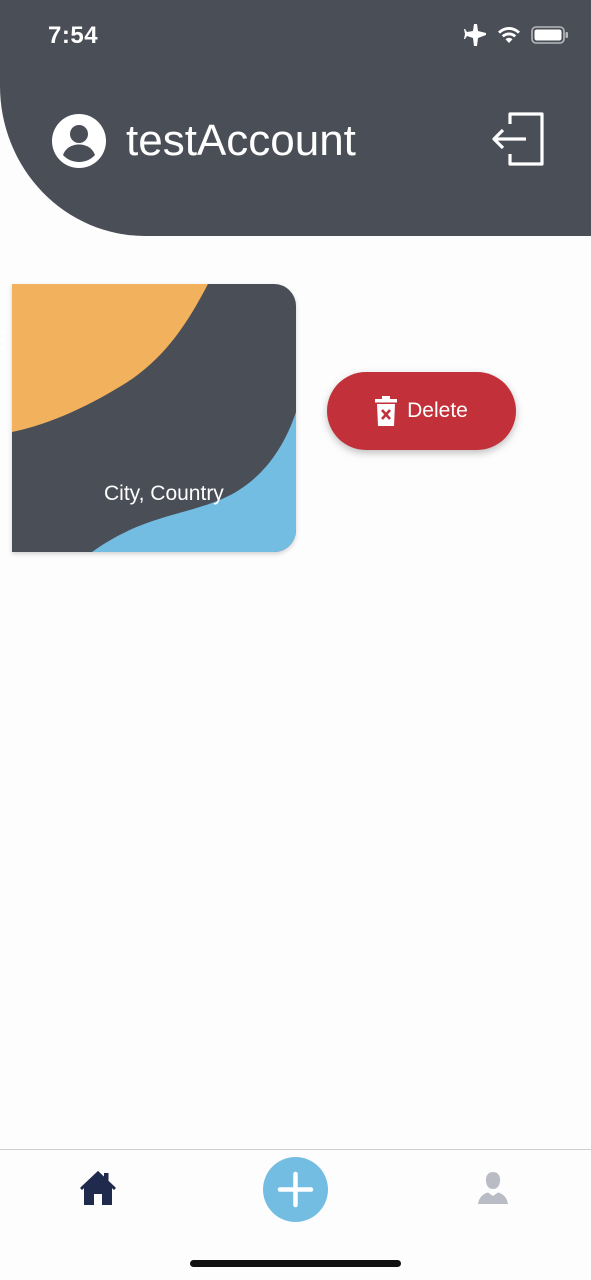 The width and height of the screenshot is (591, 1280). What do you see at coordinates (549, 35) in the screenshot?
I see `battery-icon` at bounding box center [549, 35].